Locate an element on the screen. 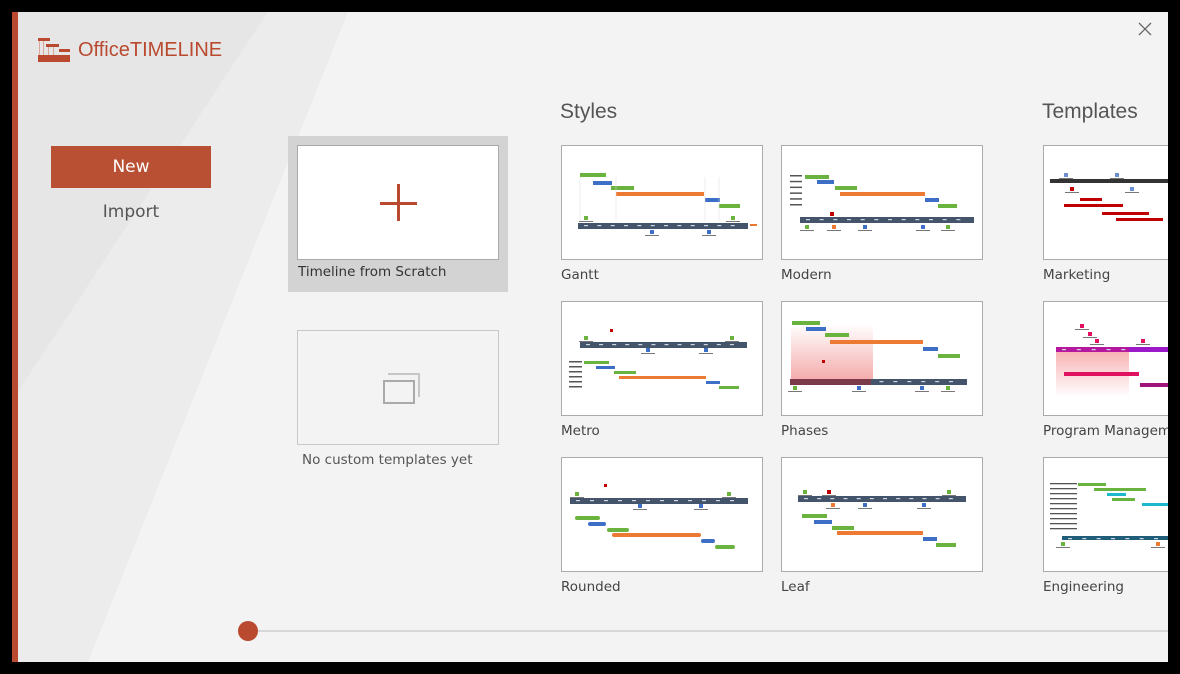 This screenshot has width=1180, height=674. style-card-modern: Modern is located at coordinates (882, 214).